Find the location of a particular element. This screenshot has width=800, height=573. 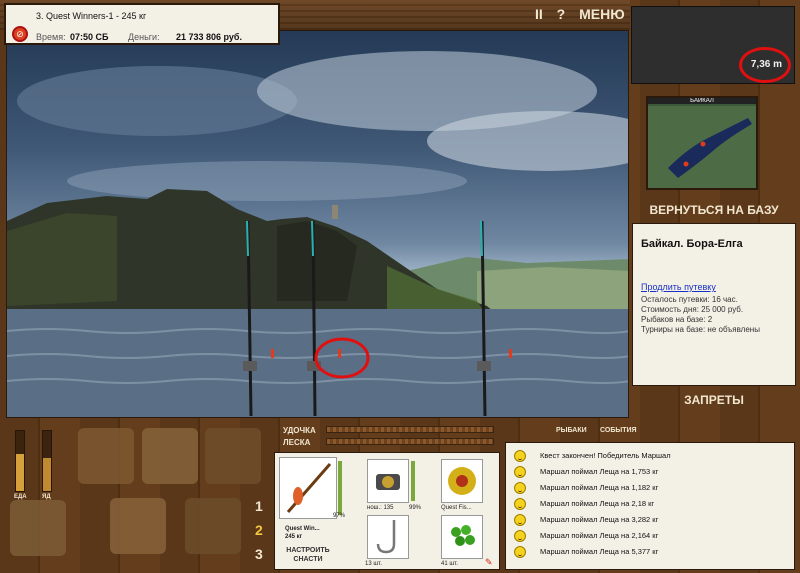

rod-percent: 97% is located at coordinates (339, 516).